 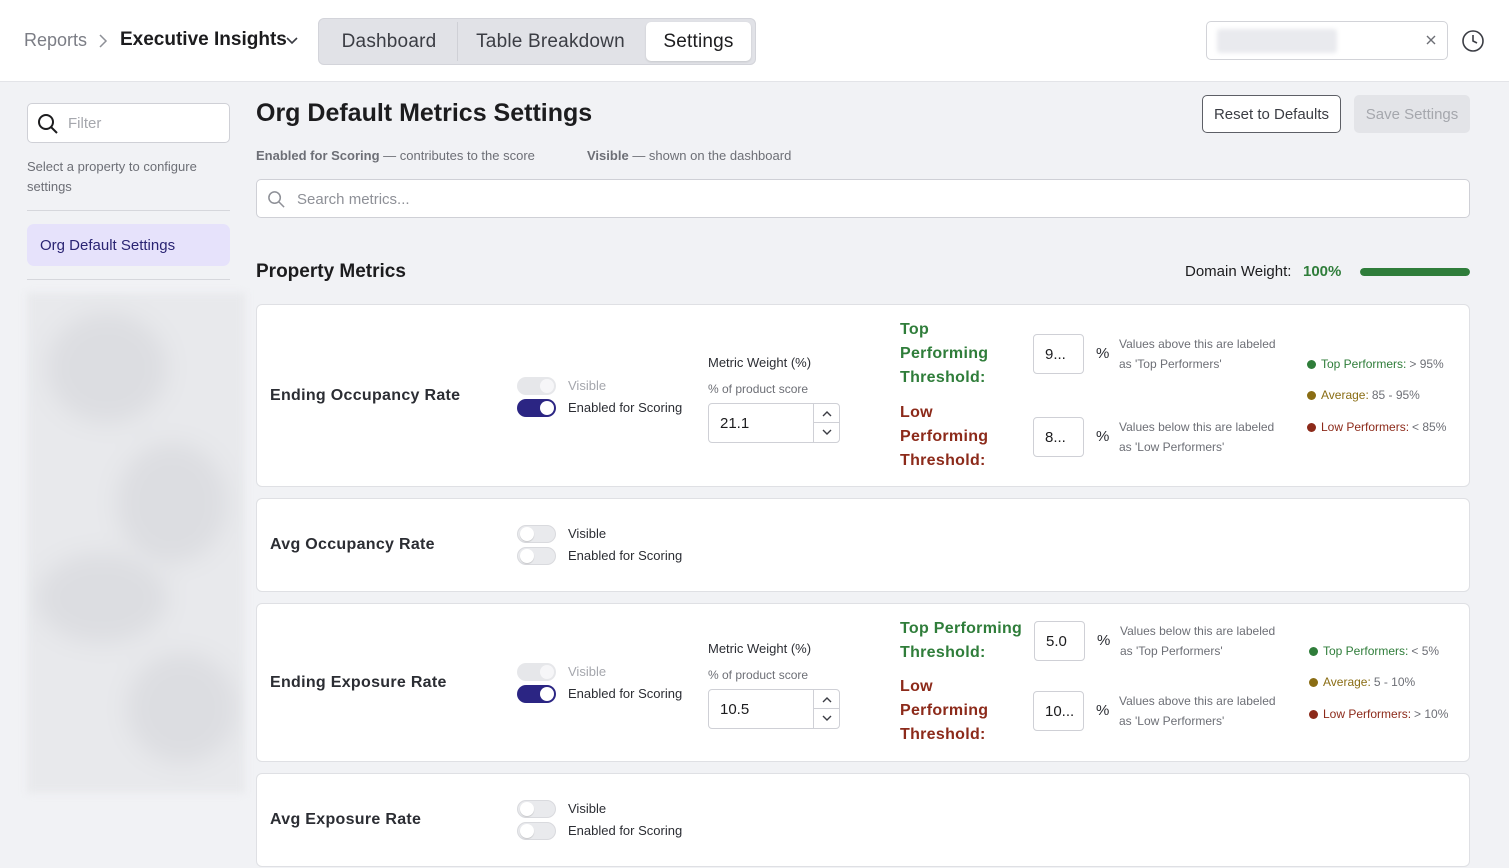 I want to click on filter-placeholder: Filter, so click(x=85, y=123).